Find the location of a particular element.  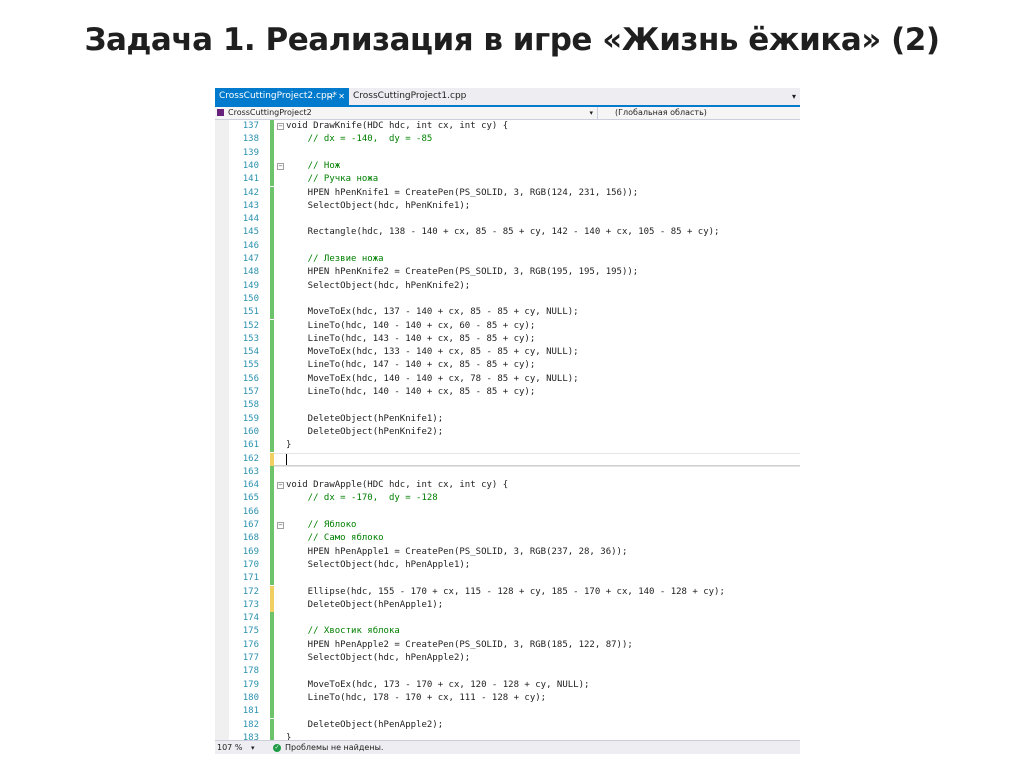

code-line: 163 is located at coordinates (507, 472).